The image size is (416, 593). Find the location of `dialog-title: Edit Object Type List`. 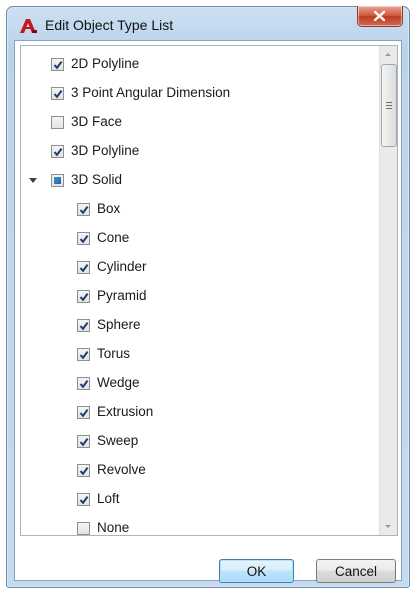

dialog-title: Edit Object Type List is located at coordinates (109, 25).